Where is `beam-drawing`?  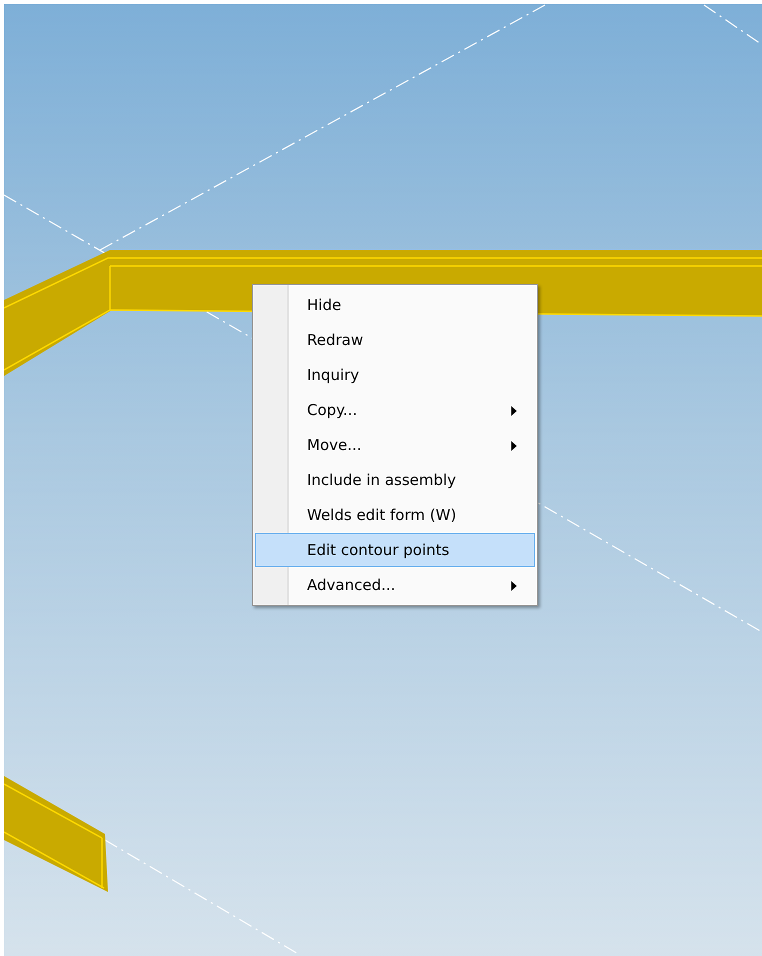
beam-drawing is located at coordinates (56, 834).